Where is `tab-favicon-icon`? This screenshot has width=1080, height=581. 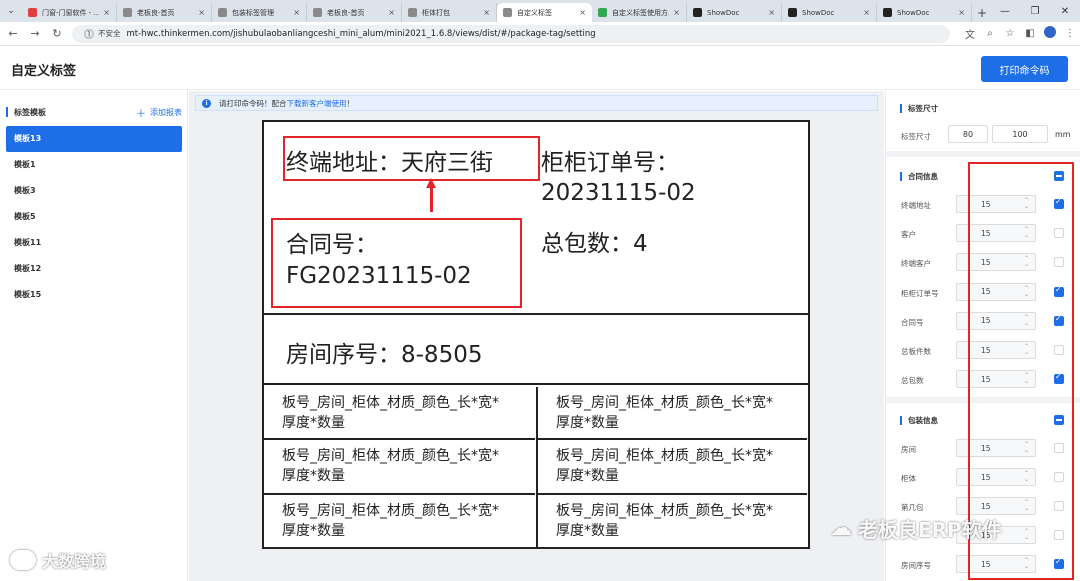 tab-favicon-icon is located at coordinates (317, 12).